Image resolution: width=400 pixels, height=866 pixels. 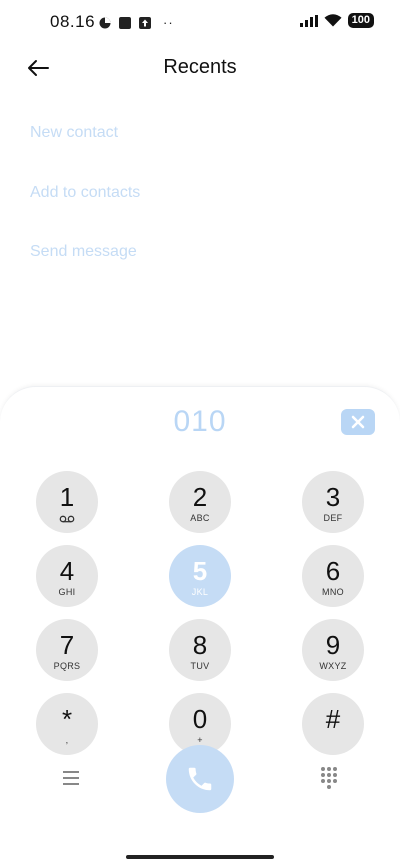 I want to click on backspace-button, so click(x=358, y=422).